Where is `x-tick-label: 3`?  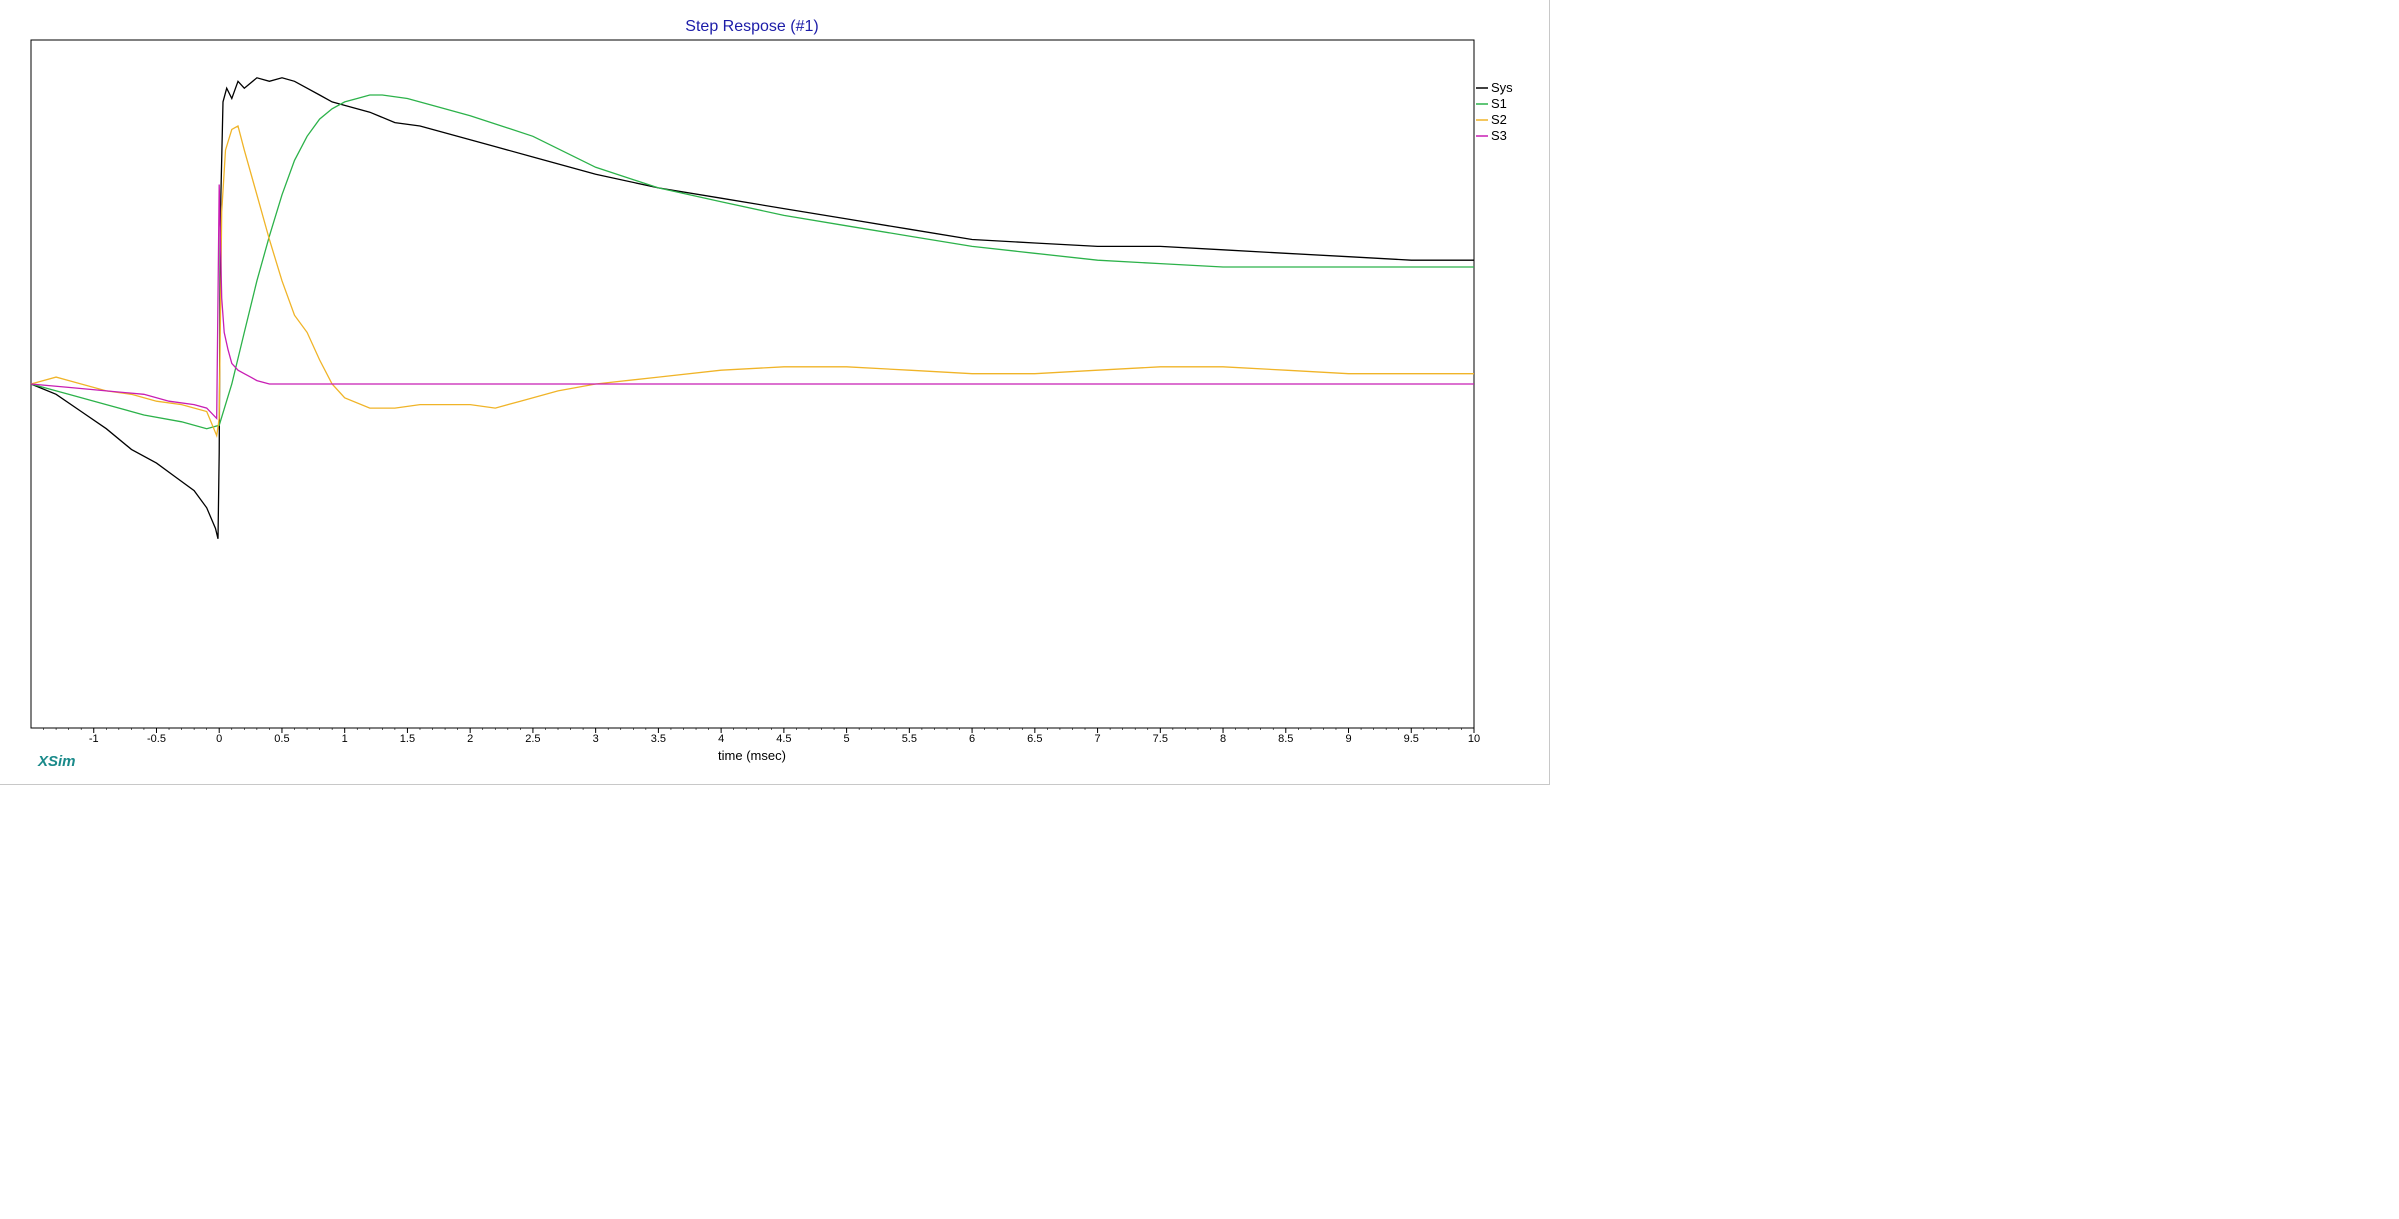
x-tick-label: 3 is located at coordinates (596, 739).